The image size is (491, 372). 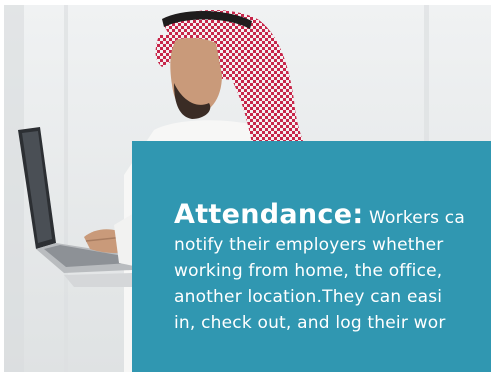 I want to click on description-text-line-5: in, check out, and log their wor, so click(x=310, y=323).